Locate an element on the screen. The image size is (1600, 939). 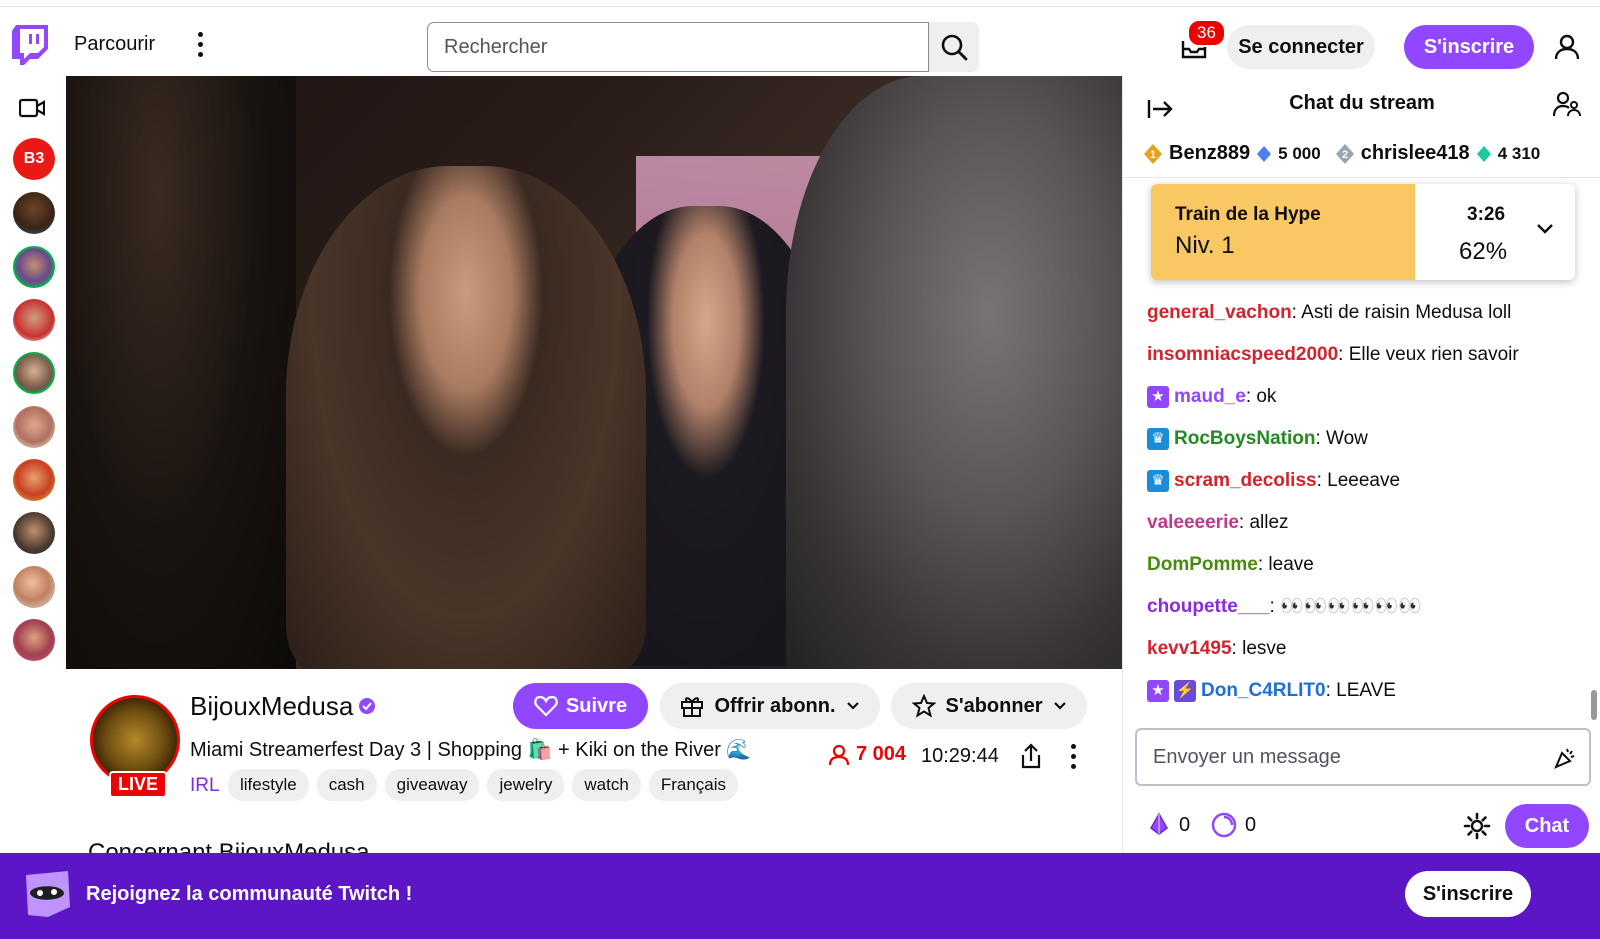
chat-username: DomPomme is located at coordinates (1202, 565).